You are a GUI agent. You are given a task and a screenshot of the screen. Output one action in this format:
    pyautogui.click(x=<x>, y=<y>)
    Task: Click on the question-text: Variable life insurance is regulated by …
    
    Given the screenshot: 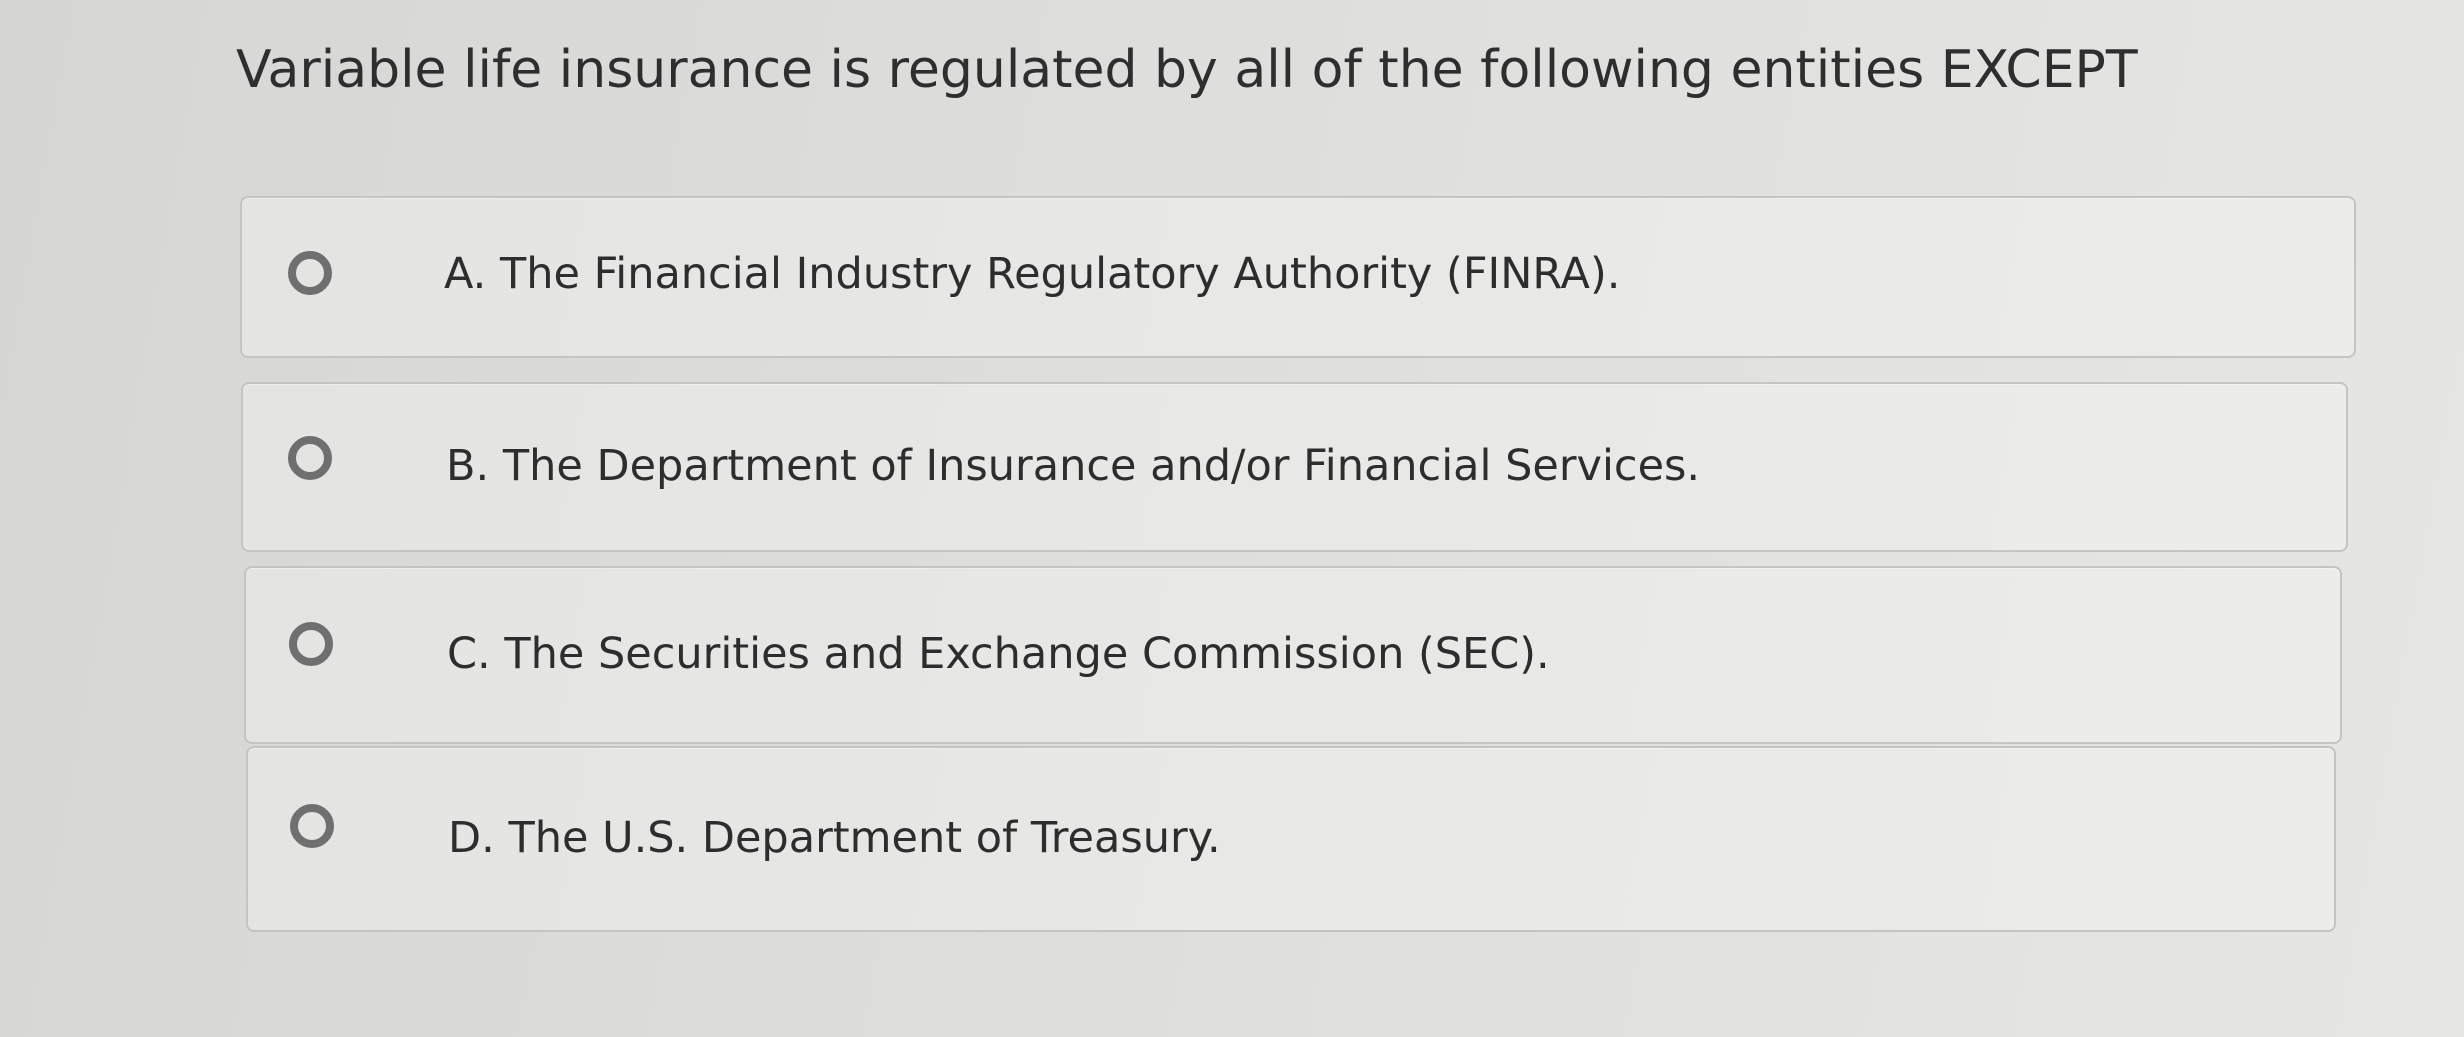 What is the action you would take?
    pyautogui.click(x=1187, y=70)
    